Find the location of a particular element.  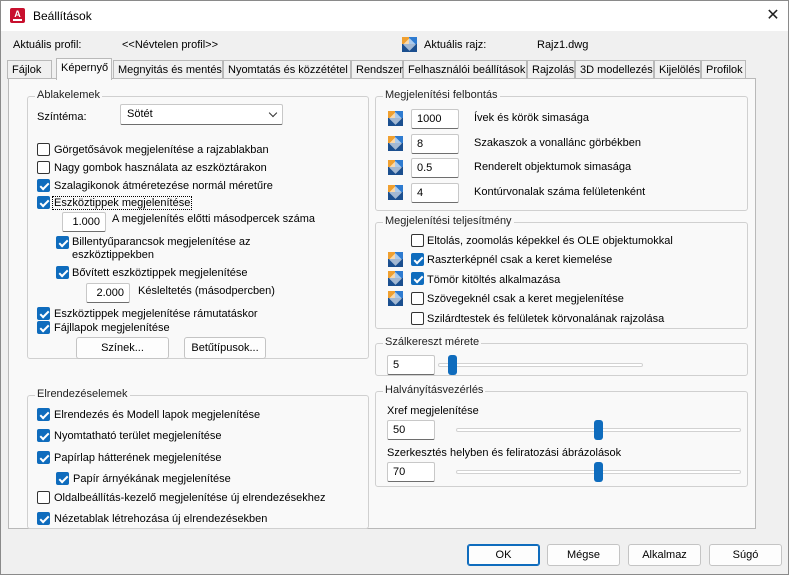

tab-display: Képernyő is located at coordinates (84, 69).